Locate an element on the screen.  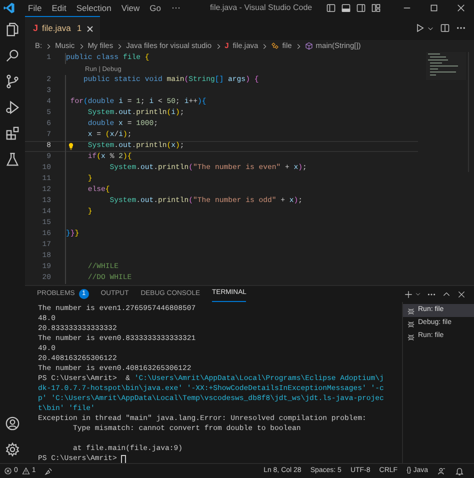
maximize-icon is located at coordinates (434, 8).